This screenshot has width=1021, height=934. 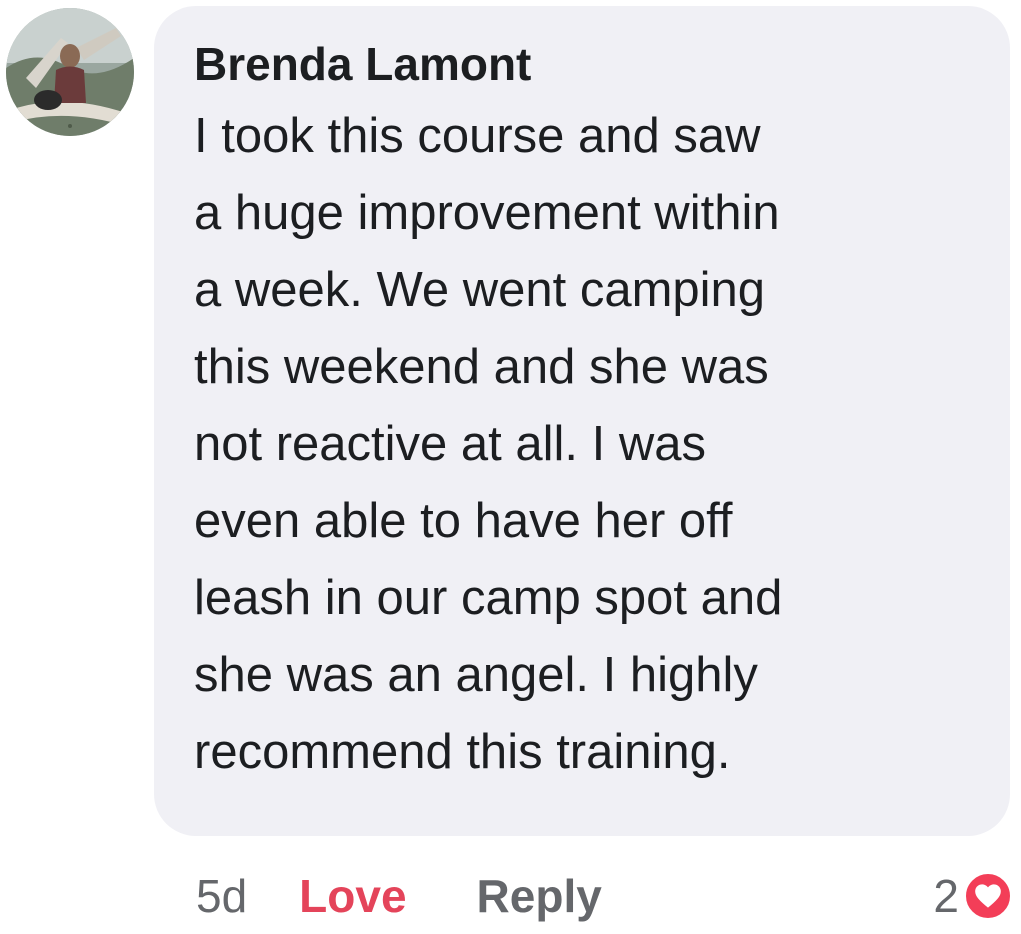 I want to click on comment-text-line: a huge improvement within, so click(x=487, y=213).